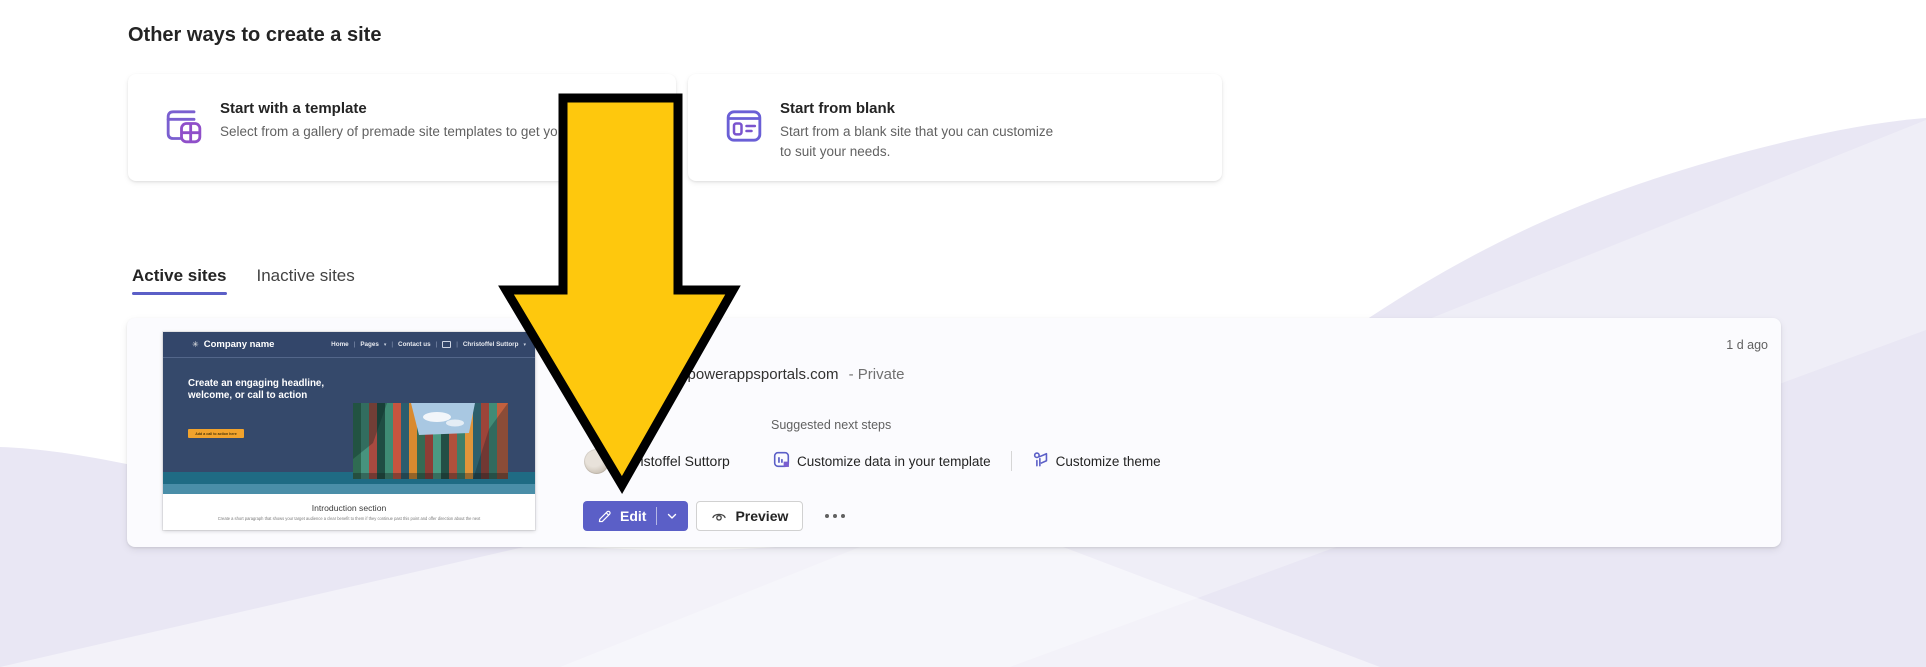  I want to click on page-title: Other ways to create a site, so click(255, 35).